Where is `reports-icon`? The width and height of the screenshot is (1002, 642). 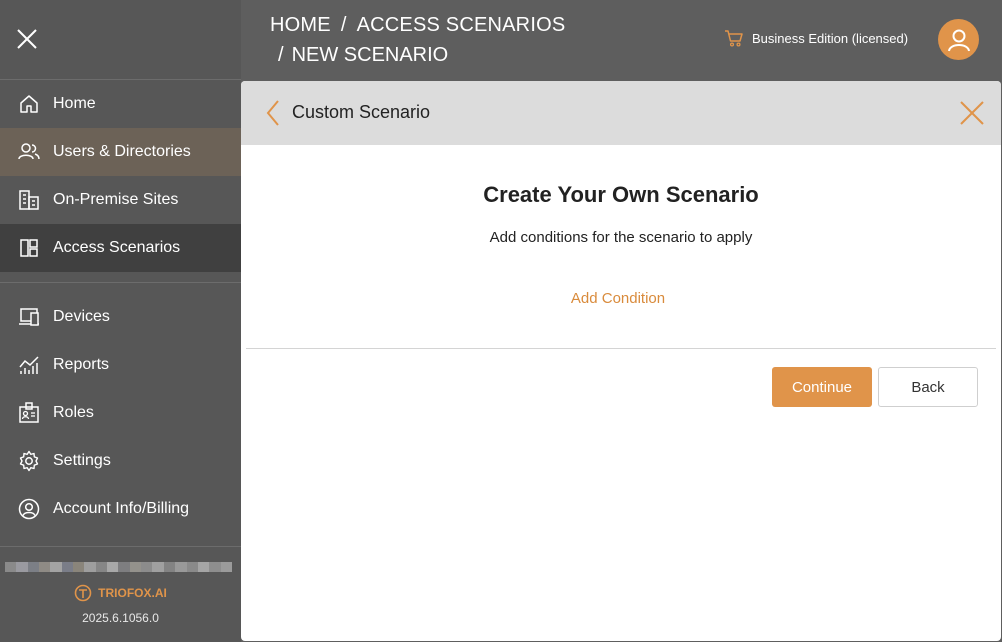
reports-icon is located at coordinates (29, 365).